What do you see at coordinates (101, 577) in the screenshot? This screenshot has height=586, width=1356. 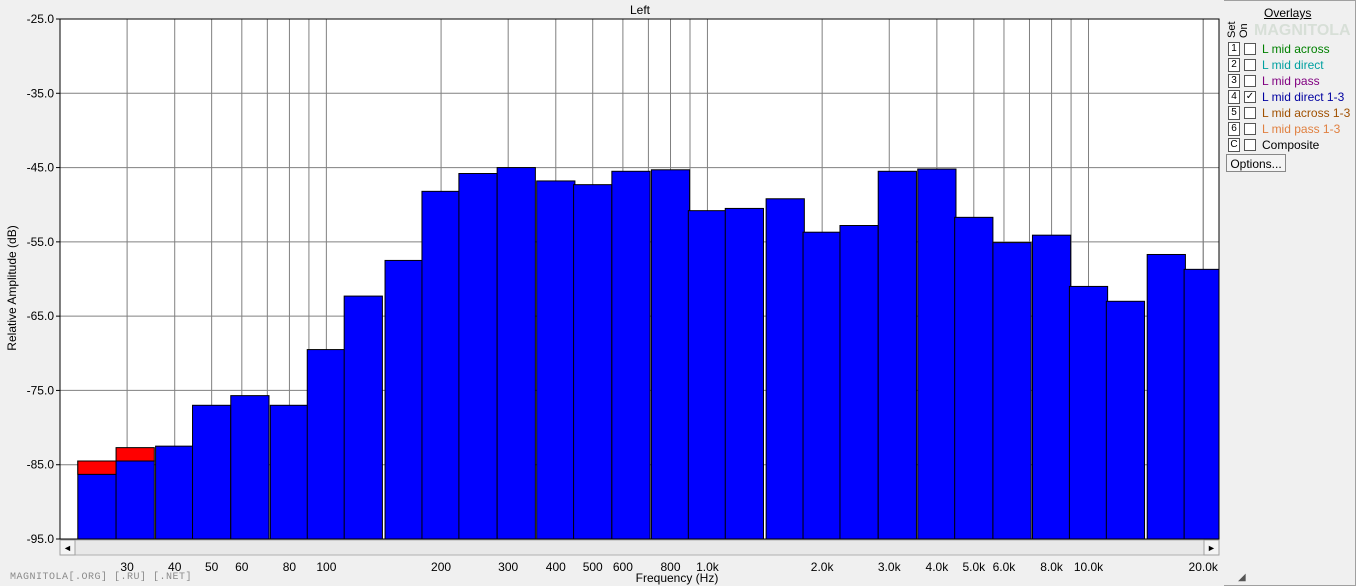 I see `watermark-footer: MAGNITOLA[.ORG] [.RU] [.NET]` at bounding box center [101, 577].